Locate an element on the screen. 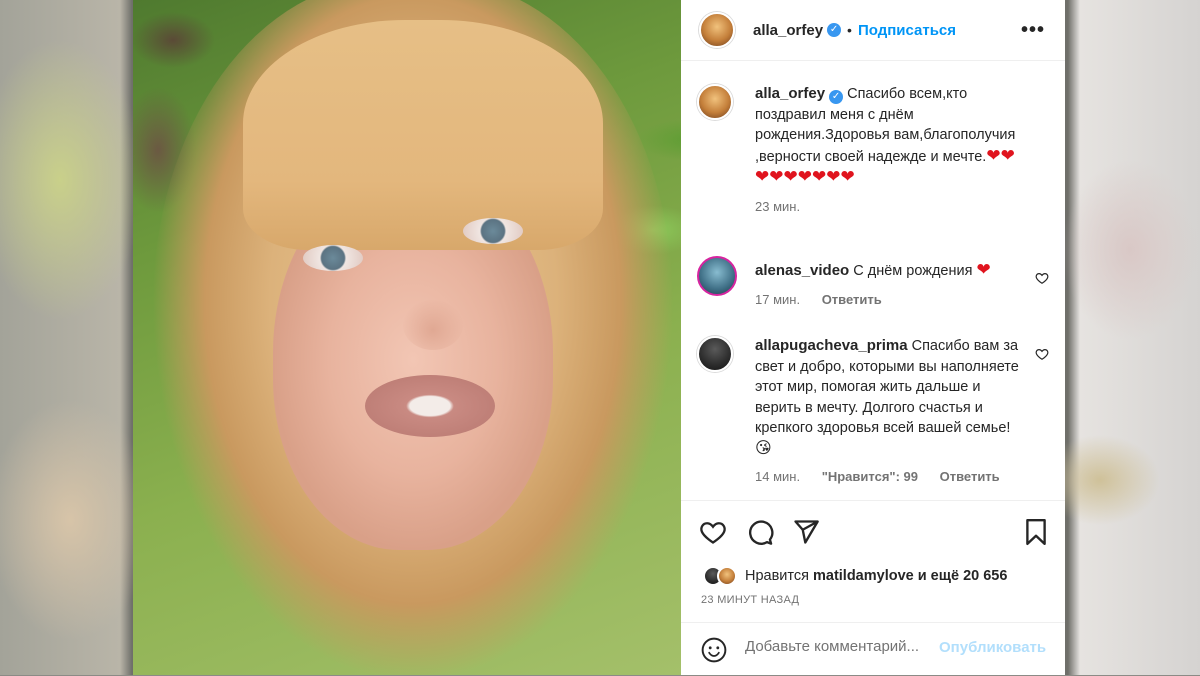 The height and width of the screenshot is (676, 1200). comment-meta: 14 мин. "Нравится": 99 Ответить is located at coordinates (890, 477).